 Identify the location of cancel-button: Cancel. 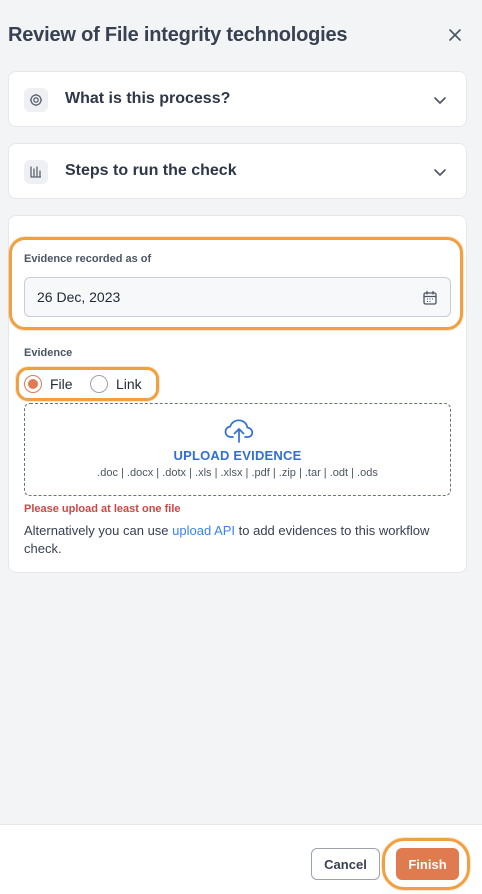
(345, 864).